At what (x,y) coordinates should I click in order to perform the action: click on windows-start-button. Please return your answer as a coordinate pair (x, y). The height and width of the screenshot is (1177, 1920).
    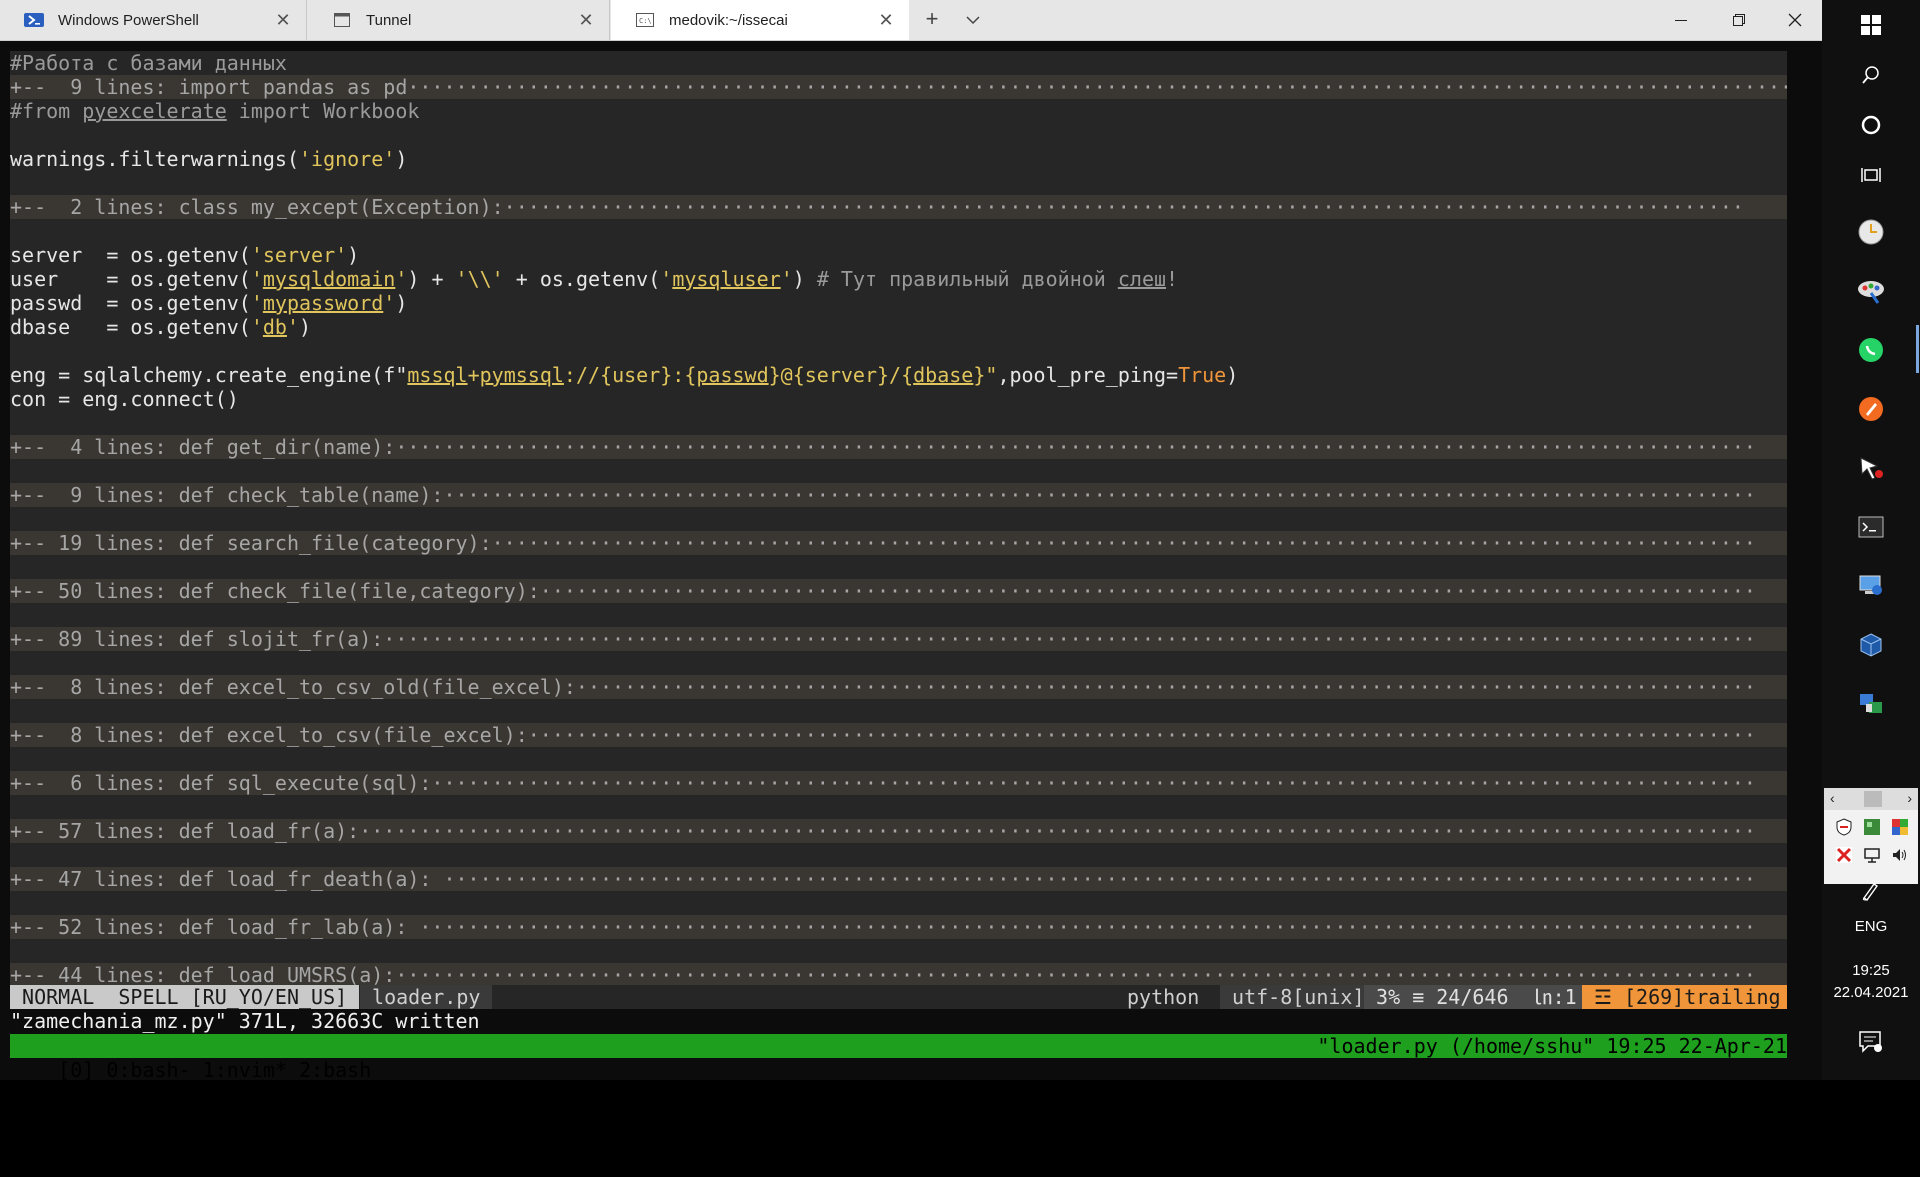
    Looking at the image, I should click on (1871, 25).